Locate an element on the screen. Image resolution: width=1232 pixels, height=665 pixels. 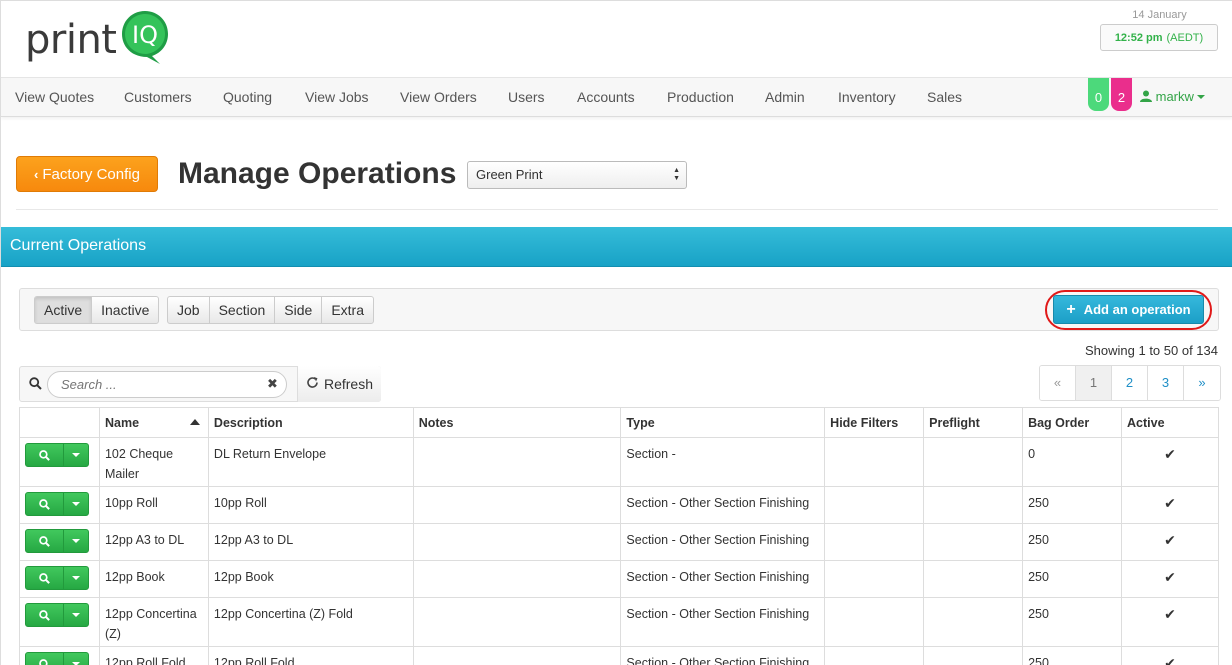
nav-view-jobs: View Jobs is located at coordinates (337, 98).